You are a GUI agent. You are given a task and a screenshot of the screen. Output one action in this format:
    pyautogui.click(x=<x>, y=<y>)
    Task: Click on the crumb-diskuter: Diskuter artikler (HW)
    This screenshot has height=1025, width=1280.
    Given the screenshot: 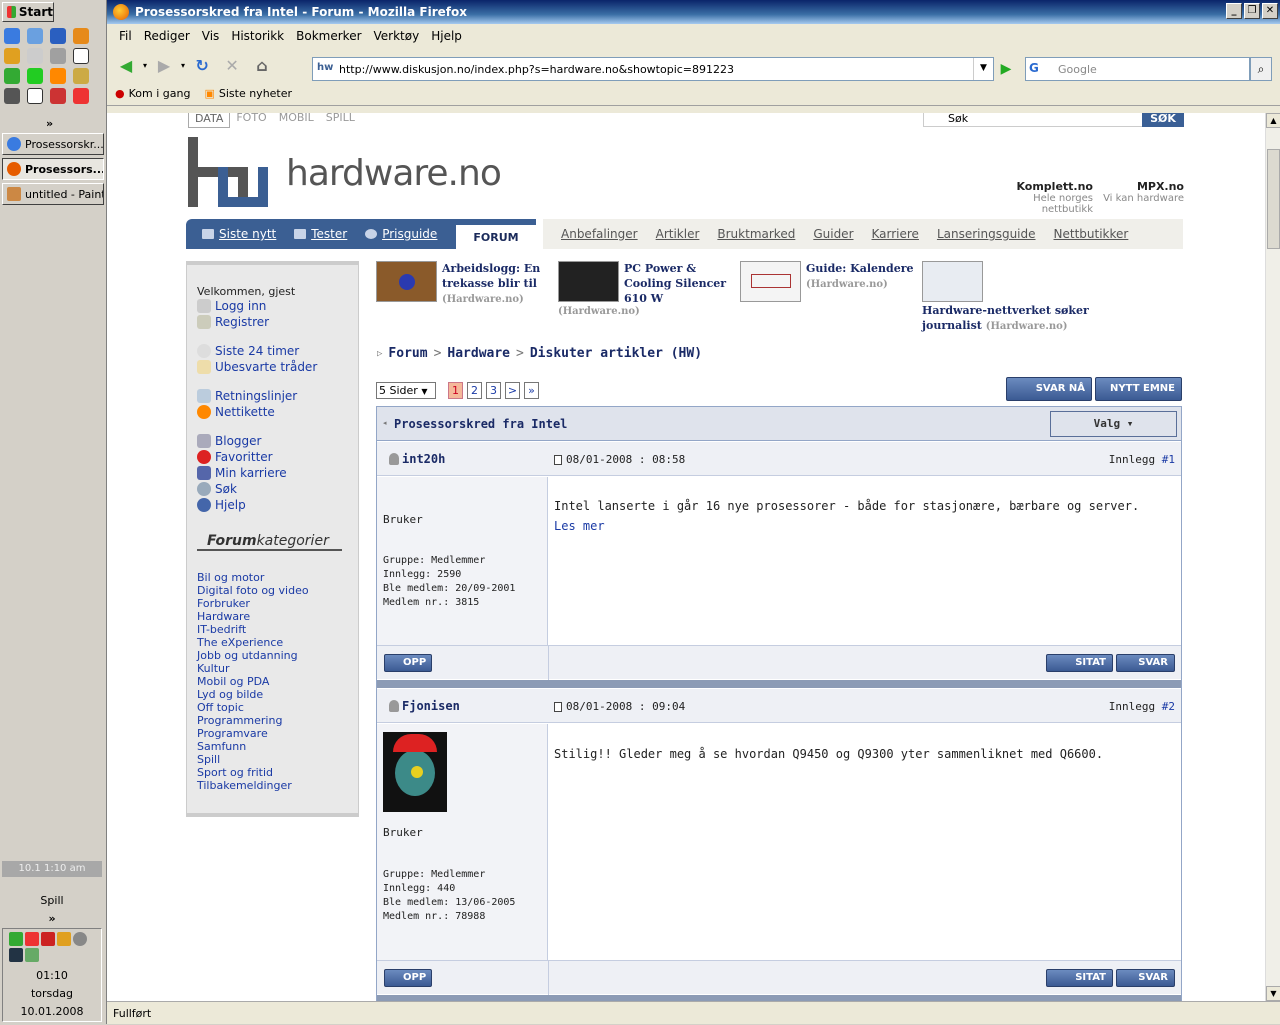 What is the action you would take?
    pyautogui.click(x=616, y=353)
    